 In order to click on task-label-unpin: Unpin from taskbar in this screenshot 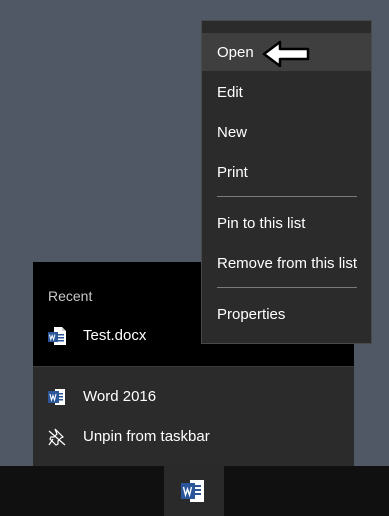, I will do `click(146, 436)`.